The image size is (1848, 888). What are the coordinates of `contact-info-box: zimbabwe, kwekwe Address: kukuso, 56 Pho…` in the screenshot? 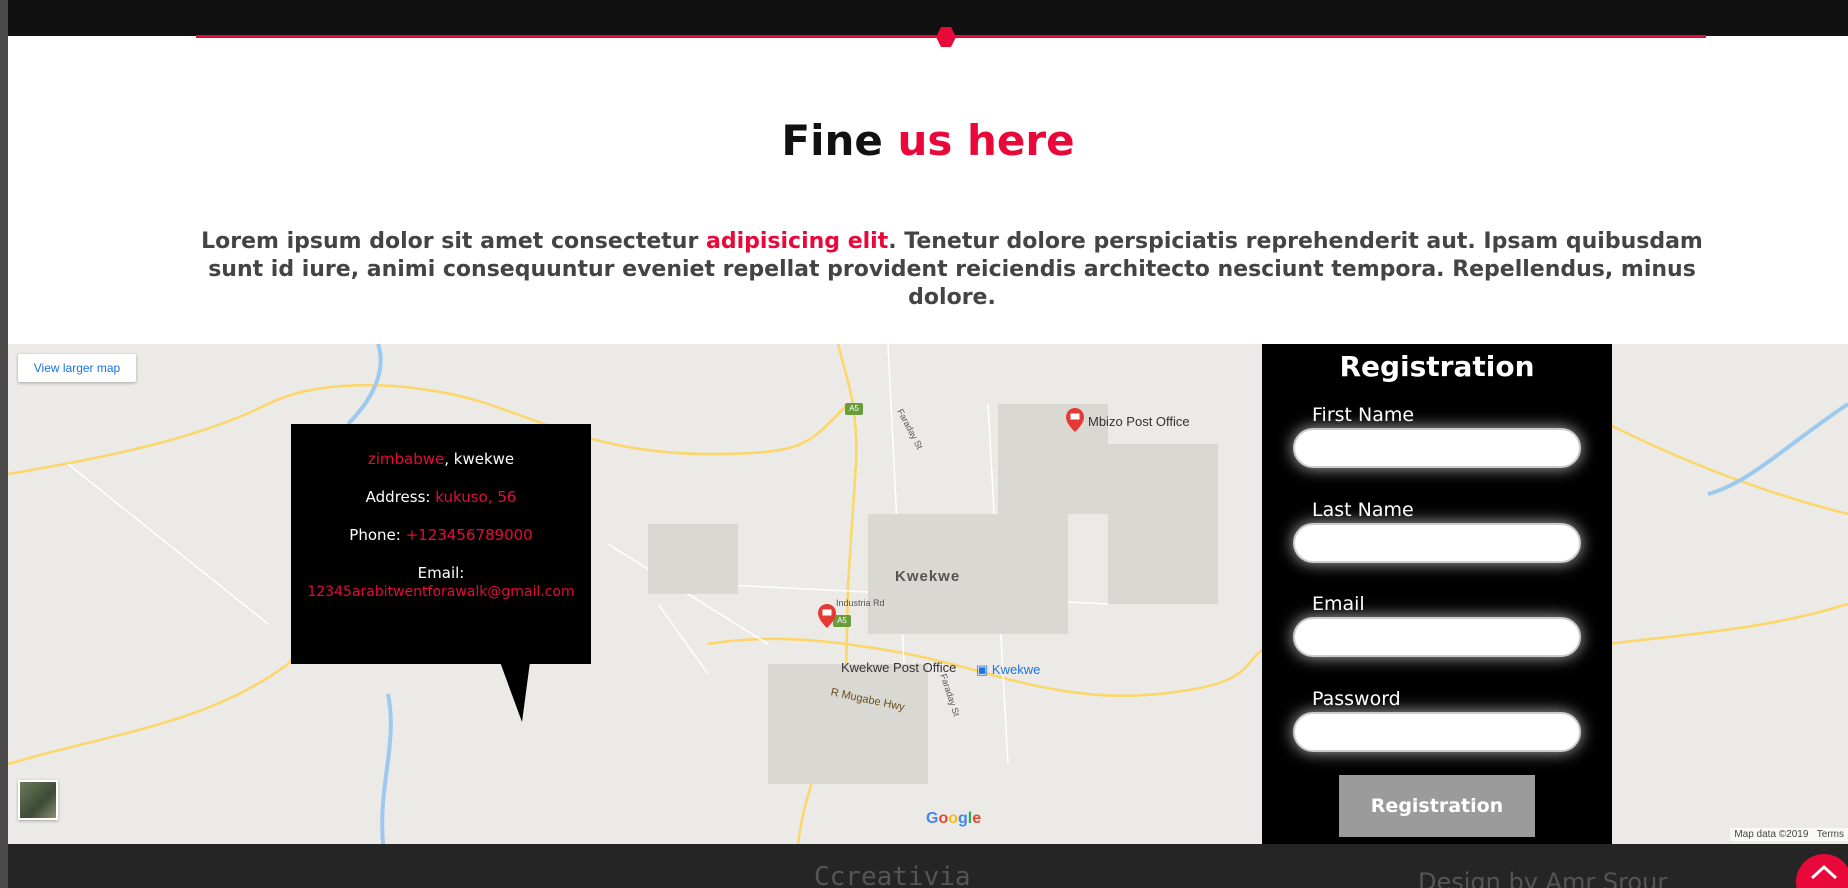 It's located at (441, 544).